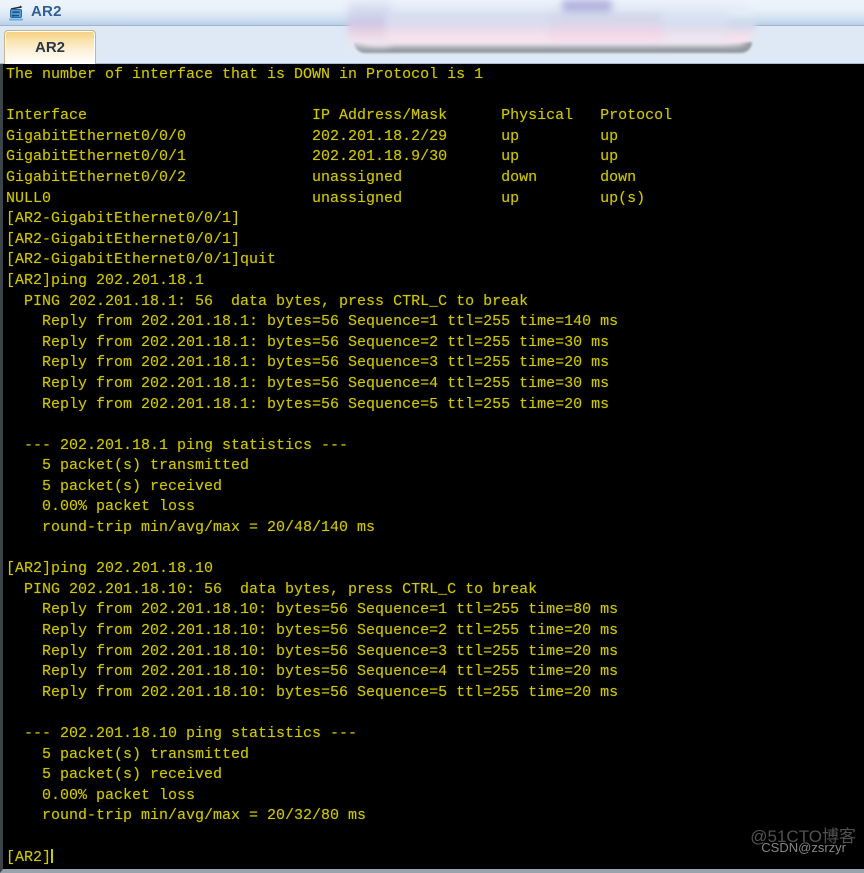  I want to click on window-titlebar: AR2, so click(432, 13).